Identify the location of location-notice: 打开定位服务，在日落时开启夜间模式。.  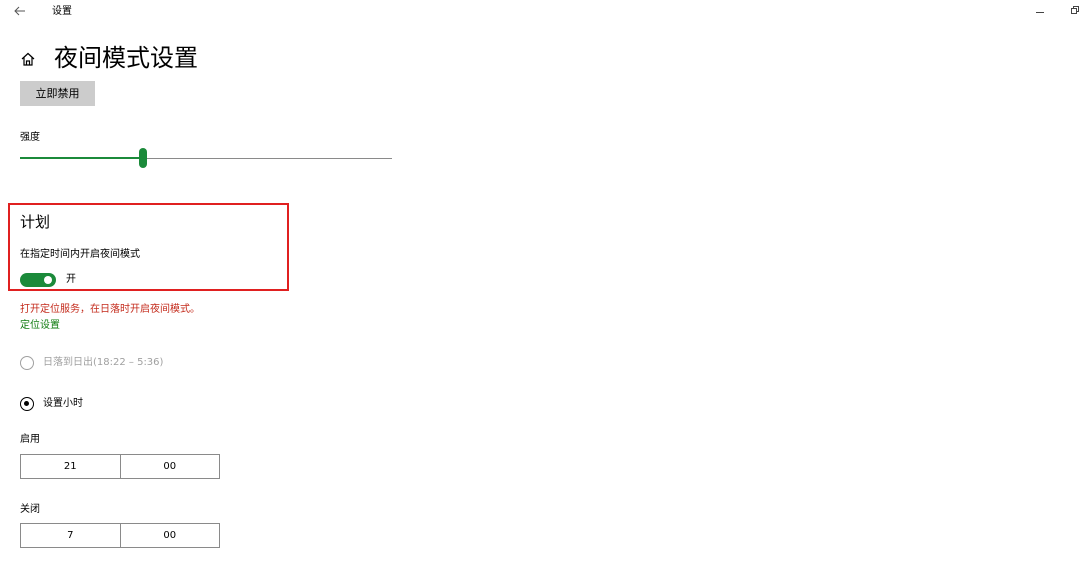
(110, 309).